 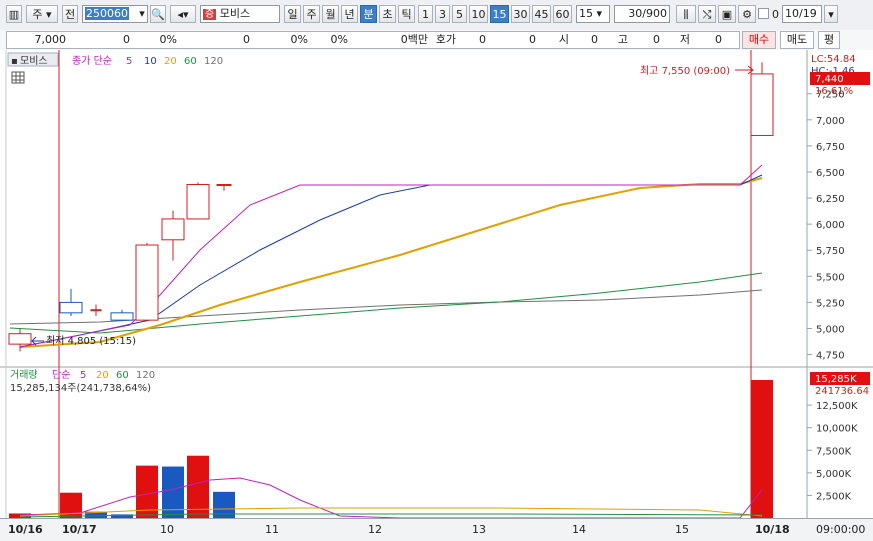 What do you see at coordinates (107, 13) in the screenshot?
I see `stock-code-value: 250060` at bounding box center [107, 13].